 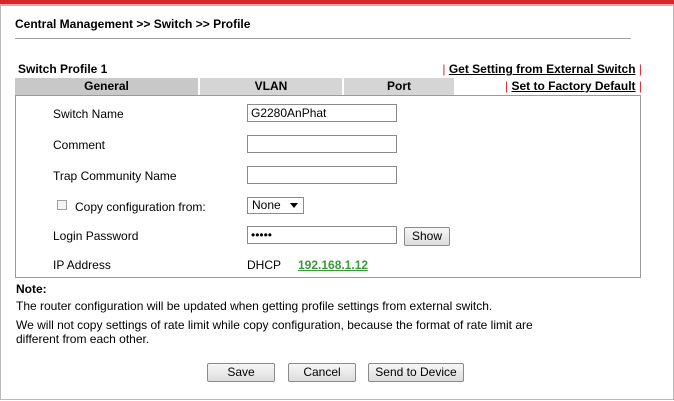 I want to click on factory-default-link-group: | Set to Factory Default |, so click(x=573, y=86).